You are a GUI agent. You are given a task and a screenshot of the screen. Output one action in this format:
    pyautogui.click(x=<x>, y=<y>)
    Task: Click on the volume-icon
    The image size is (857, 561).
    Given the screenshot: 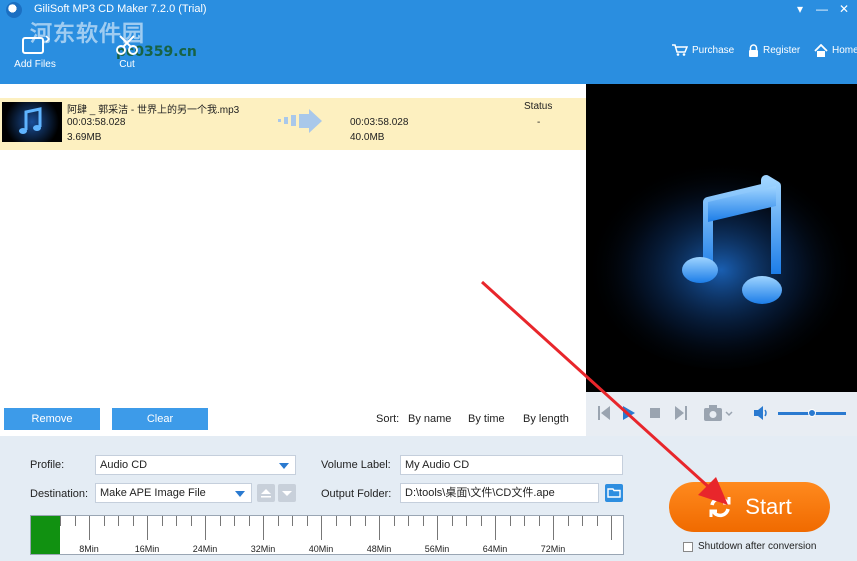 What is the action you would take?
    pyautogui.click(x=762, y=413)
    